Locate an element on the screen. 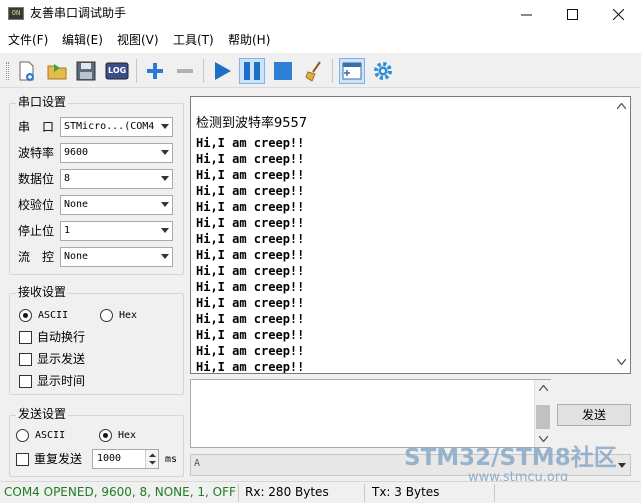  remove-button is located at coordinates (185, 71).